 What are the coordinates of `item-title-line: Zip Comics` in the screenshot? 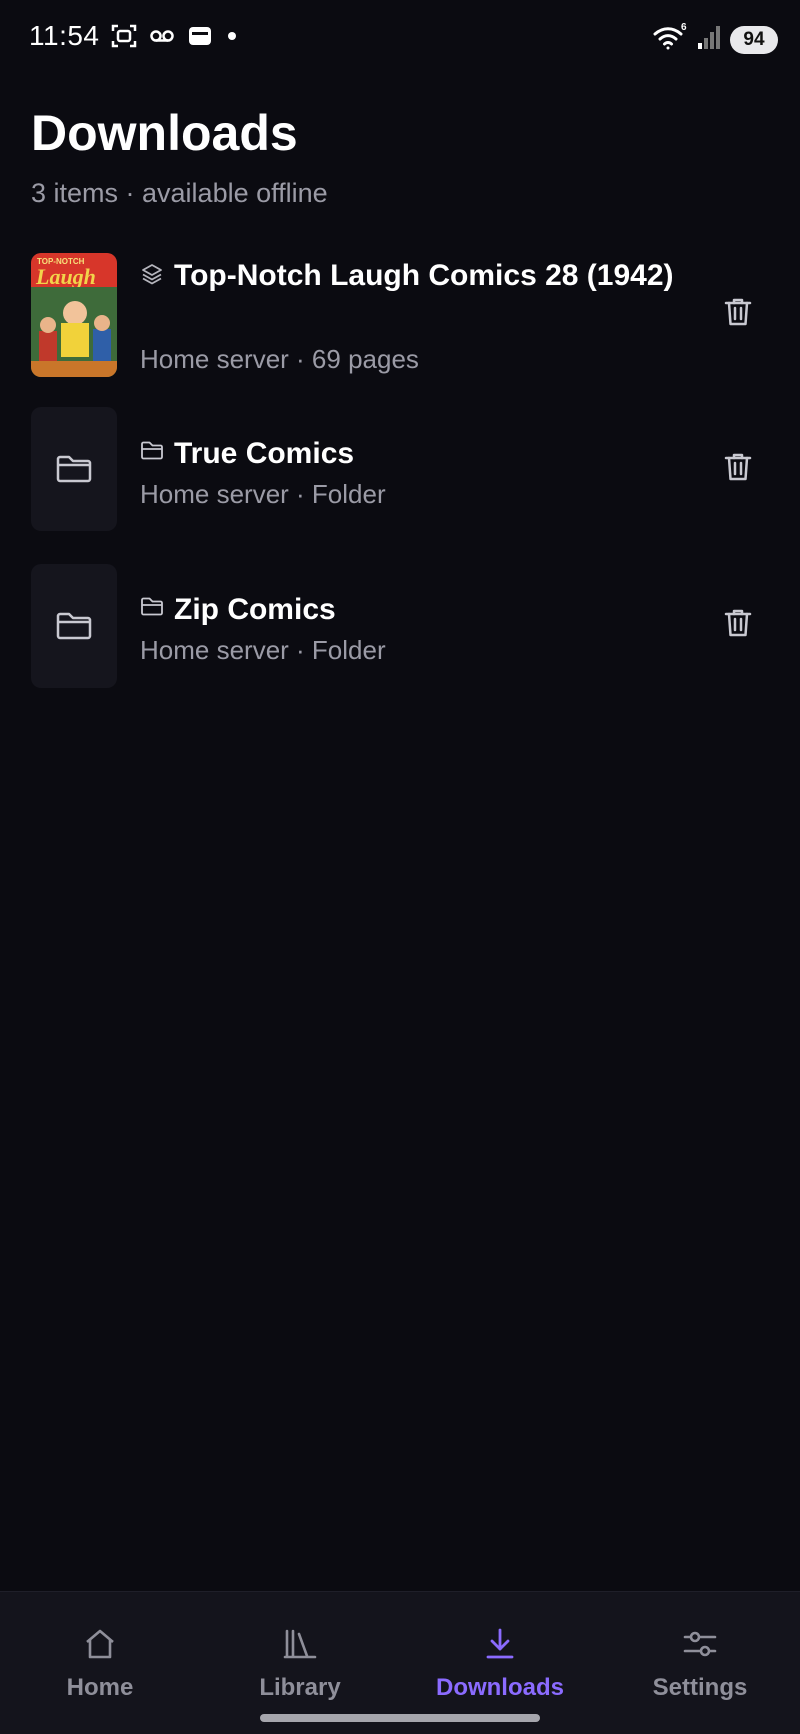 It's located at (415, 609).